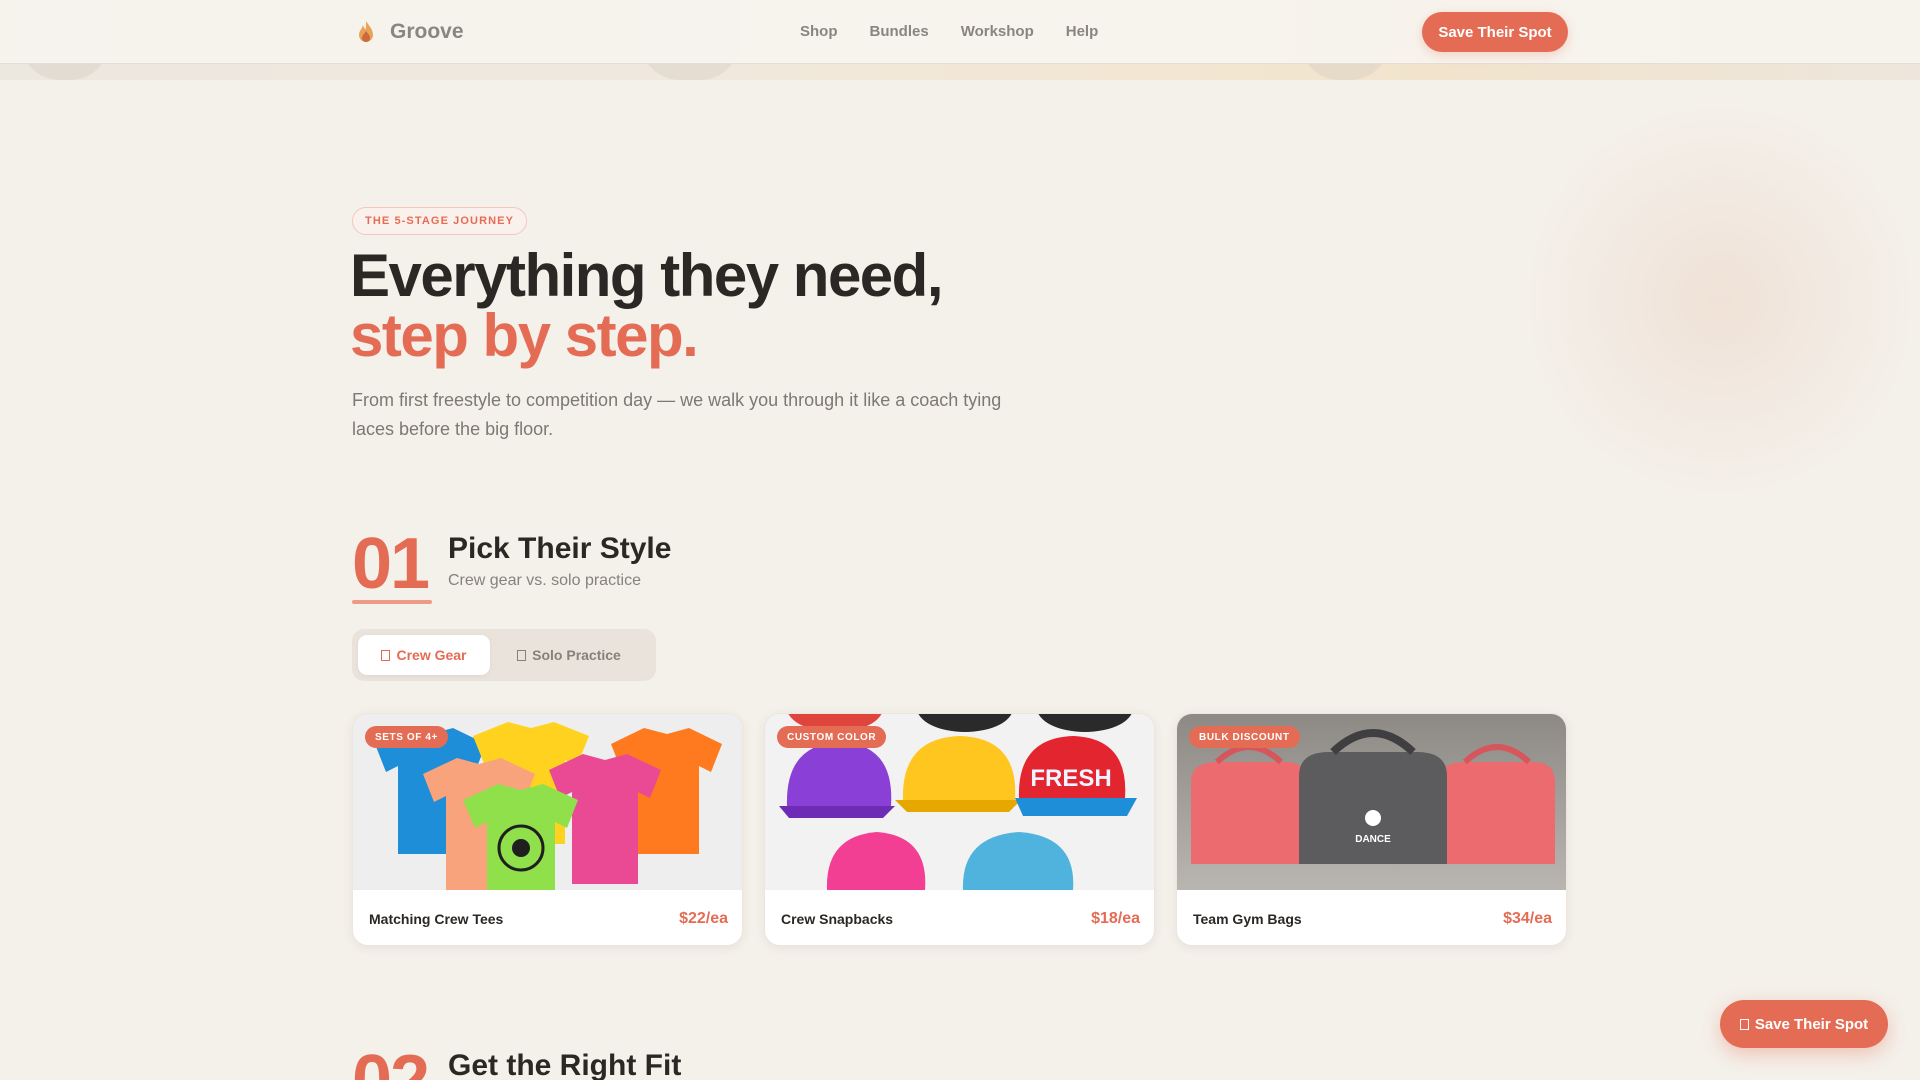 This screenshot has height=1080, width=1920. I want to click on decorative-blob, so click(1720, 300).